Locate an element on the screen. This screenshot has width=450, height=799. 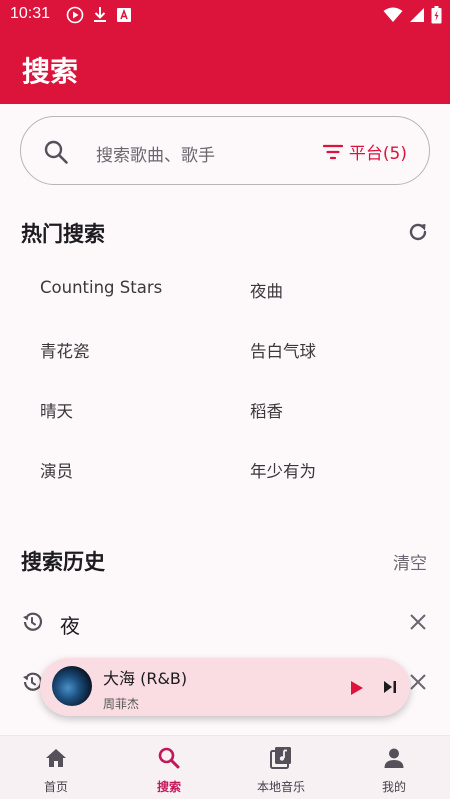
hot-search-item: 夜曲 is located at coordinates (266, 290).